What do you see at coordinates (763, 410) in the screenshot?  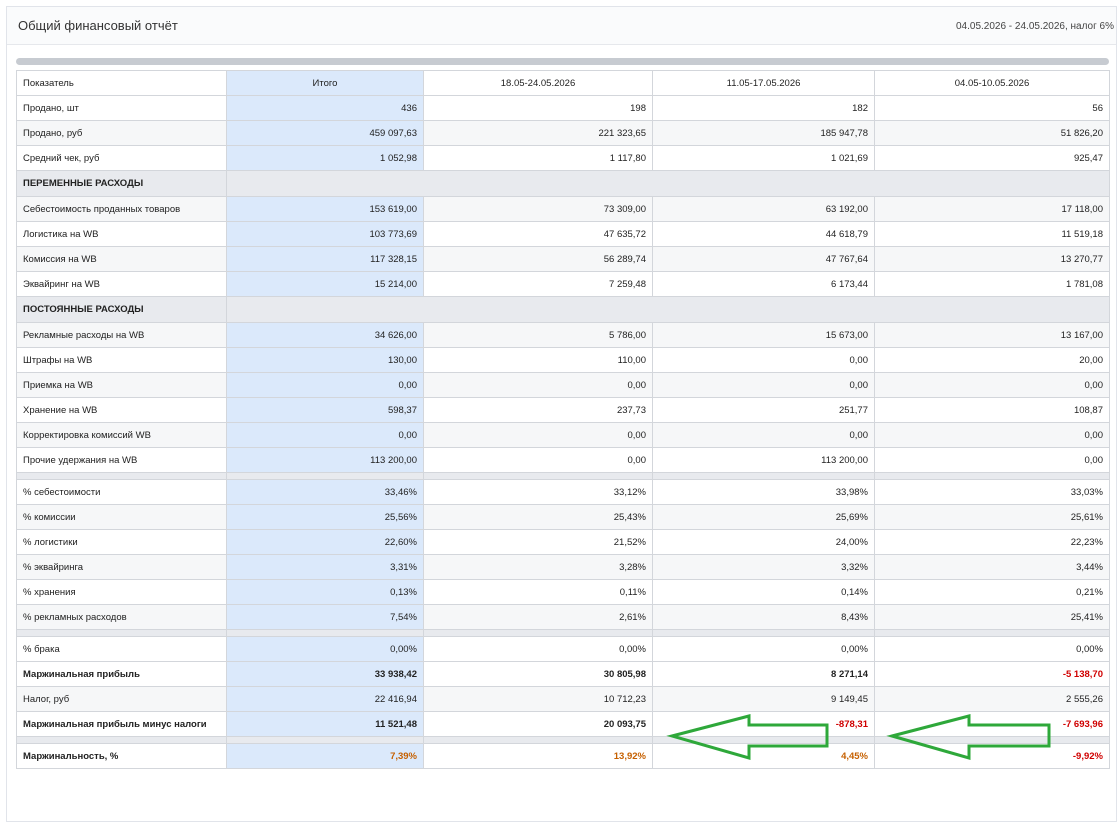 I see `value-cell: 251,77` at bounding box center [763, 410].